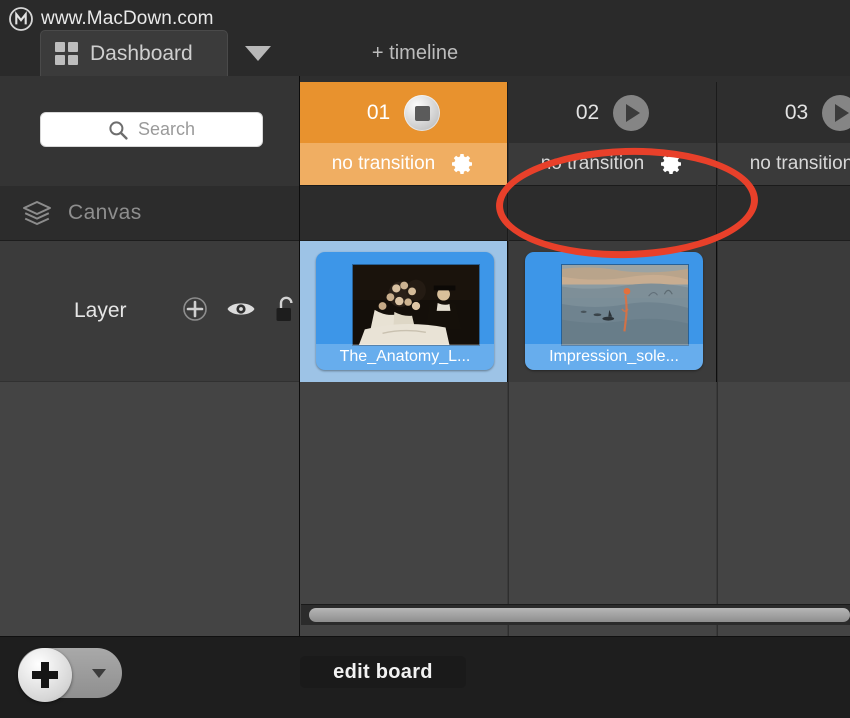 The width and height of the screenshot is (850, 718). Describe the element at coordinates (796, 112) in the screenshot. I see `column-03-number: 03` at that location.